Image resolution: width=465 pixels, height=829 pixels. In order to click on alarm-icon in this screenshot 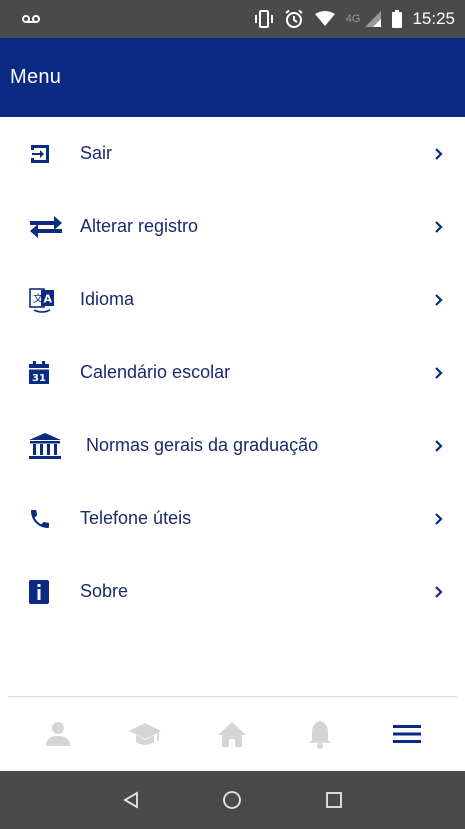, I will do `click(294, 18)`.